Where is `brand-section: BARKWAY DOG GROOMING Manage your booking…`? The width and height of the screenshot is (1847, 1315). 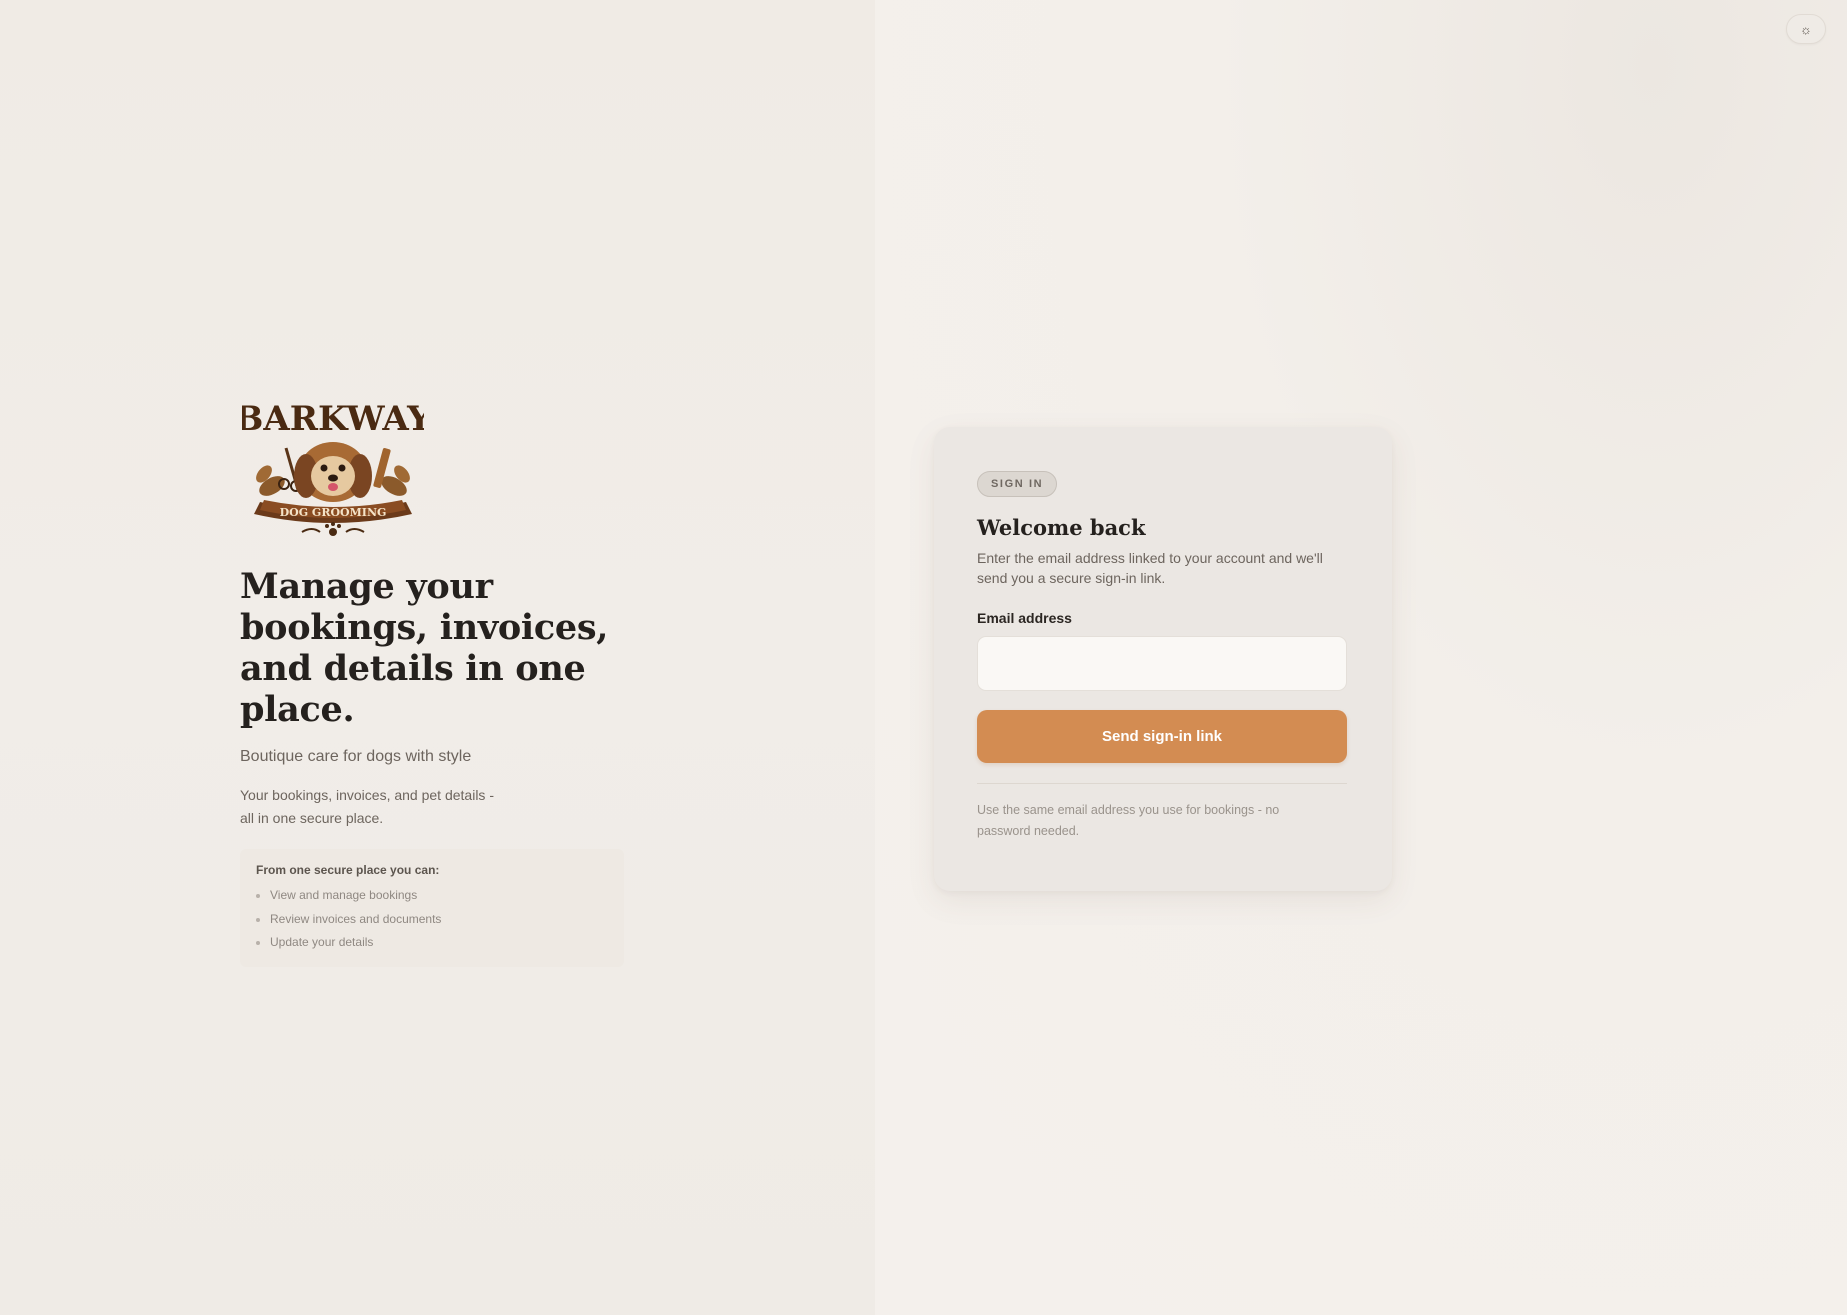
brand-section: BARKWAY DOG GROOMING Manage your booking… is located at coordinates (435, 678).